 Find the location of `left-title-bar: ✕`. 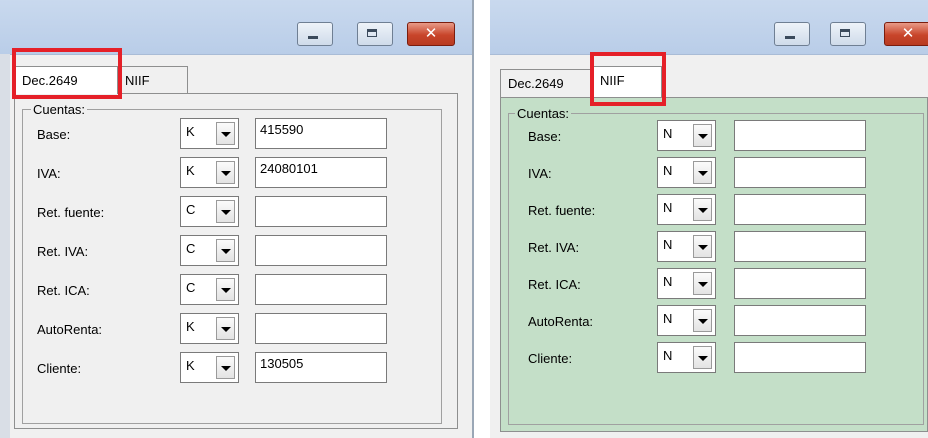

left-title-bar: ✕ is located at coordinates (236, 27).